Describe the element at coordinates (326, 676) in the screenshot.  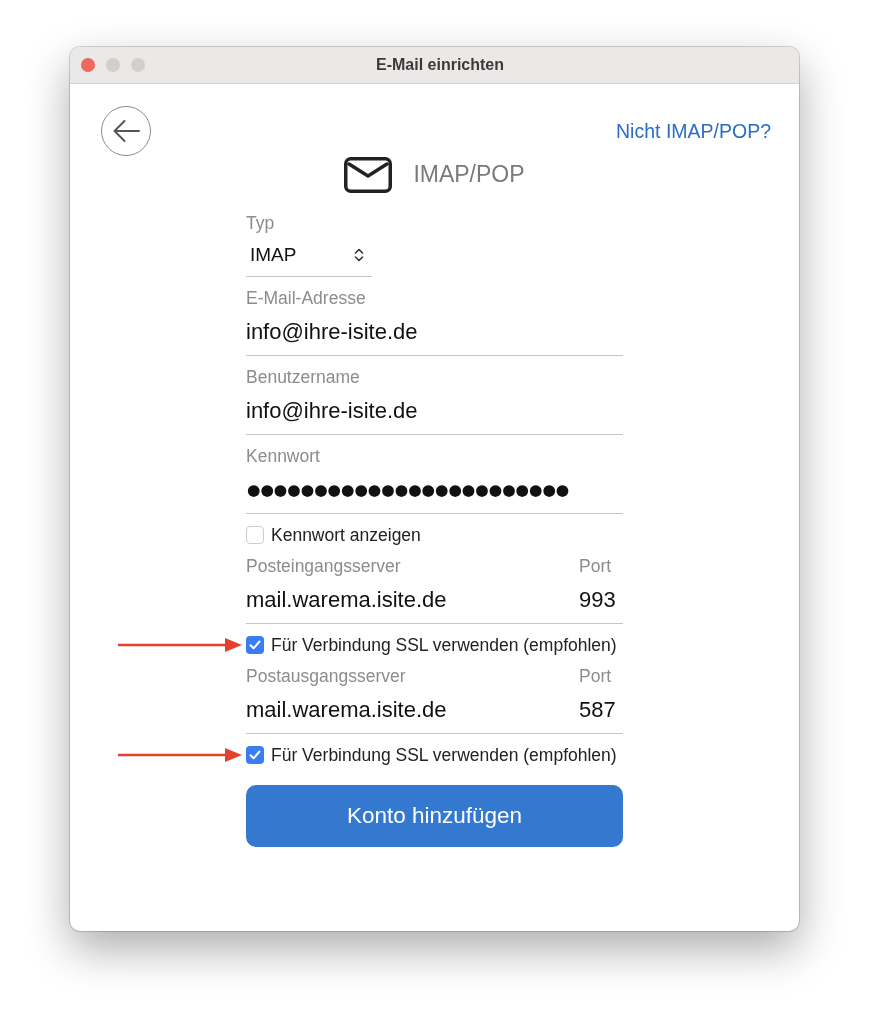
I see `field-label: Postausgangsserver` at that location.